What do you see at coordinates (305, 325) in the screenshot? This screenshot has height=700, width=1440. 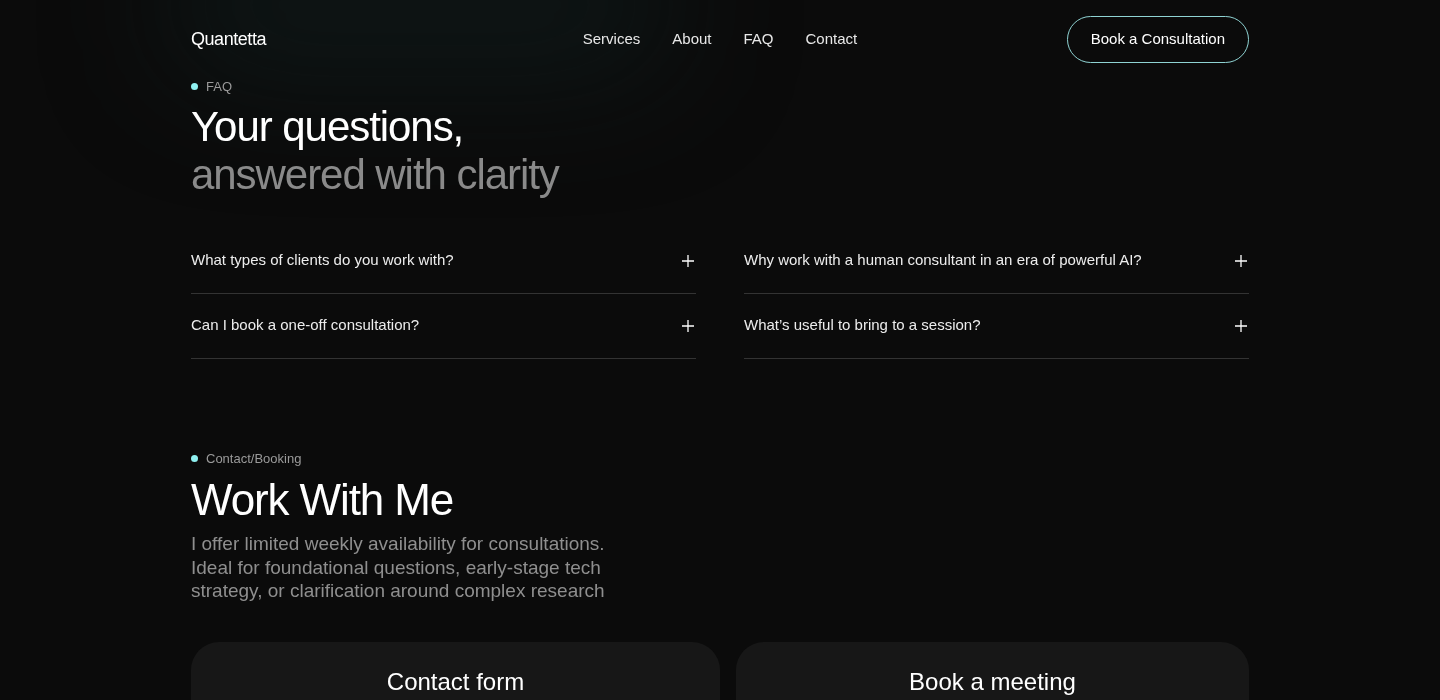 I see `faq-question: Can I book a one-off consultation?` at bounding box center [305, 325].